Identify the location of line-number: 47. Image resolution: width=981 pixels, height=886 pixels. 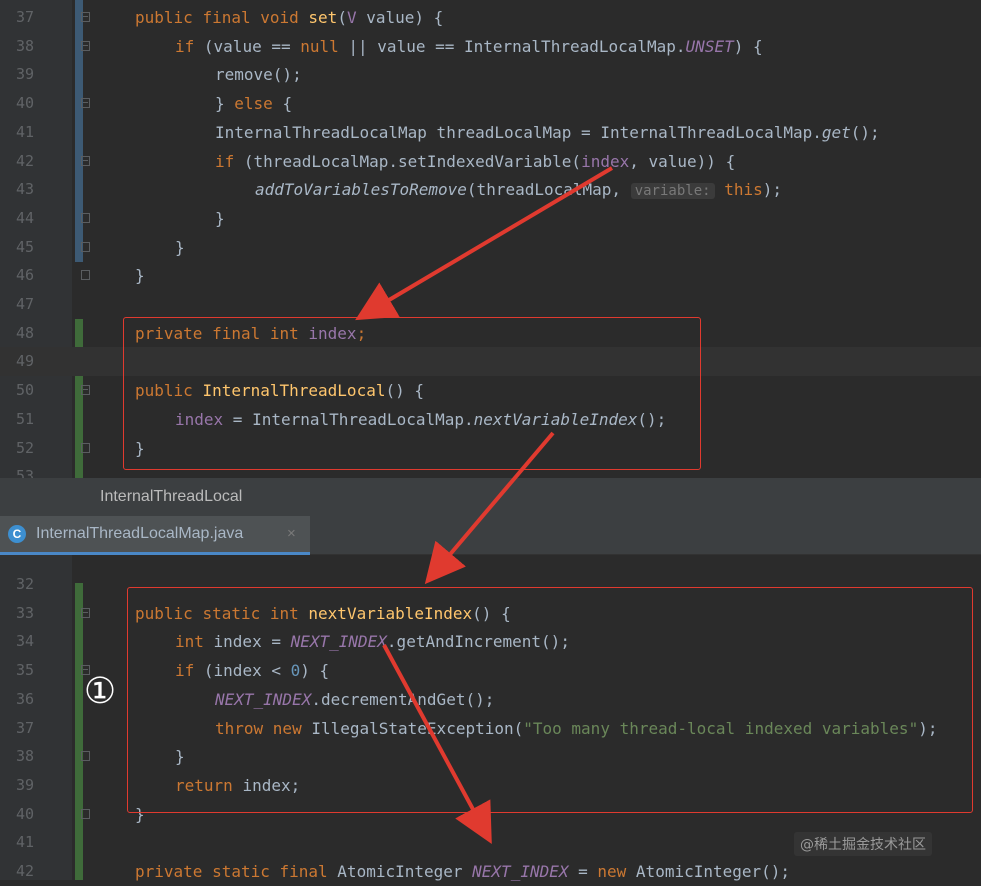
(24, 304).